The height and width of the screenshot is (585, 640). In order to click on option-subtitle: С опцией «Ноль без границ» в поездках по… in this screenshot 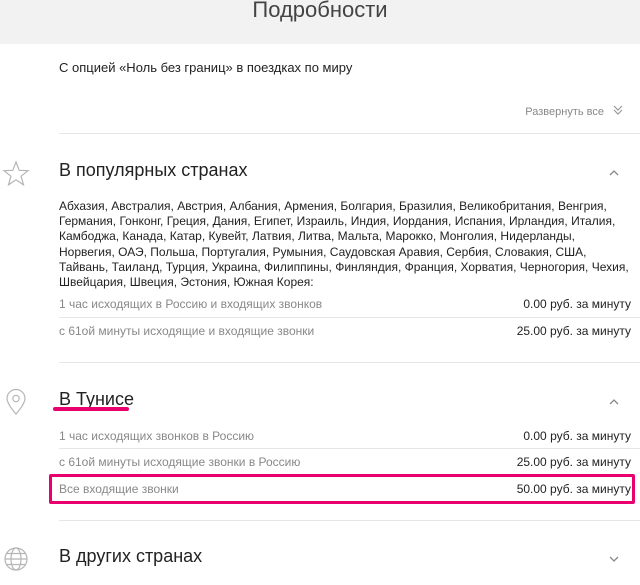, I will do `click(206, 67)`.